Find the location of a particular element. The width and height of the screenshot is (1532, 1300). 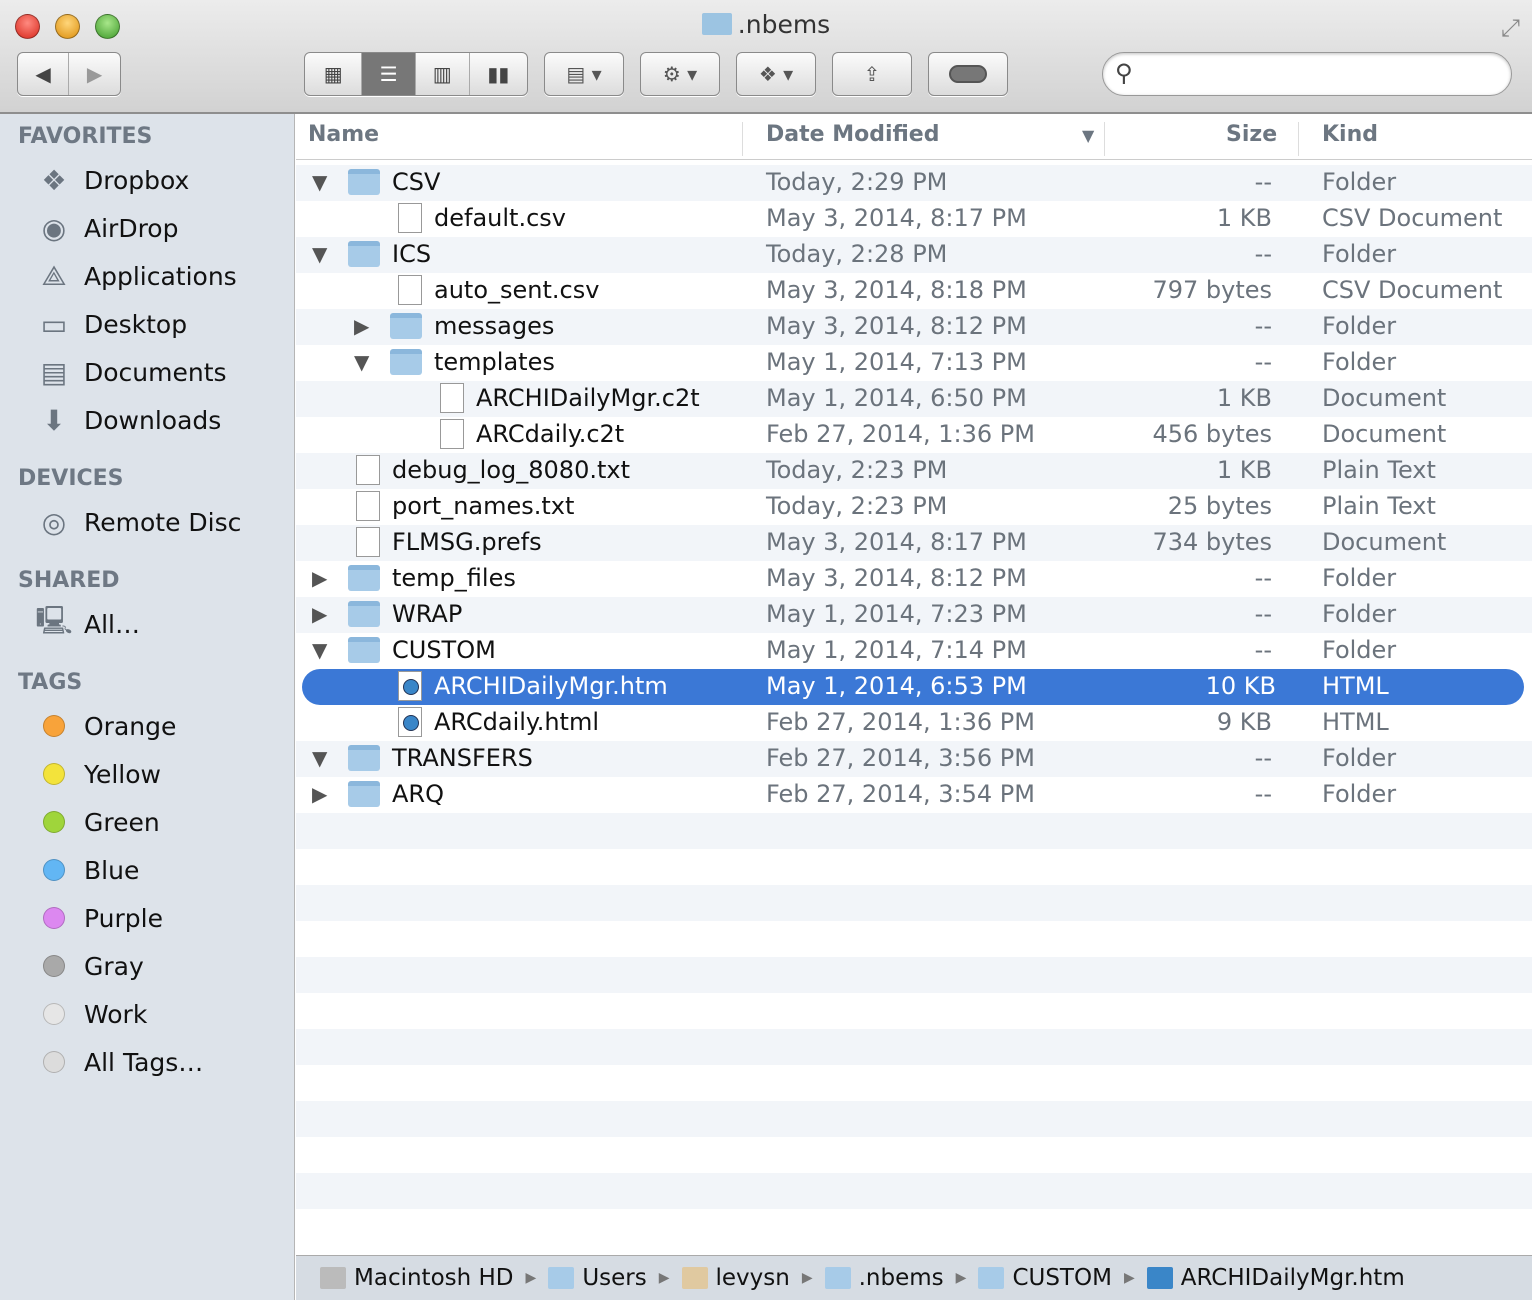

path-item: Macintosh HD ▶ is located at coordinates (434, 1278).